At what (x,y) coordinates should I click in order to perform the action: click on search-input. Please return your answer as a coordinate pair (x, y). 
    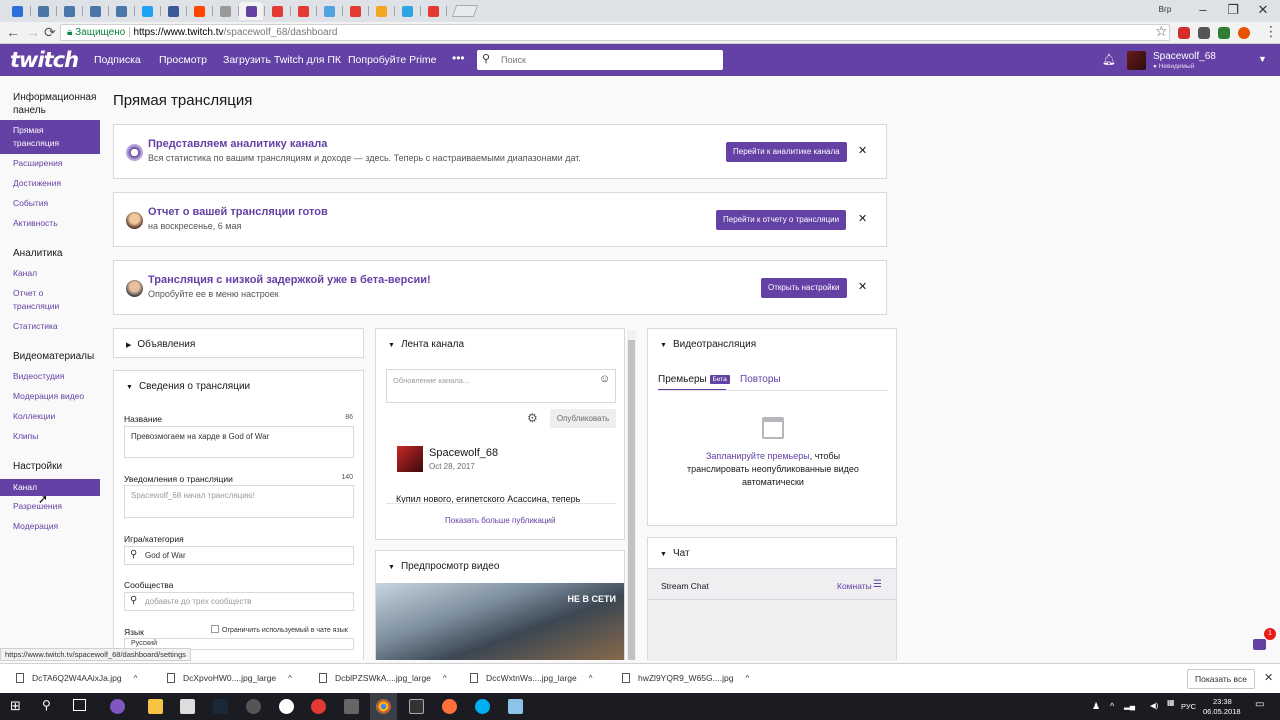
    Looking at the image, I should click on (606, 60).